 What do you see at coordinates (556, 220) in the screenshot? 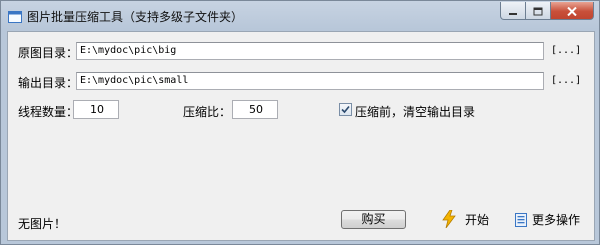
I see `more-actions-label: 更多操作` at bounding box center [556, 220].